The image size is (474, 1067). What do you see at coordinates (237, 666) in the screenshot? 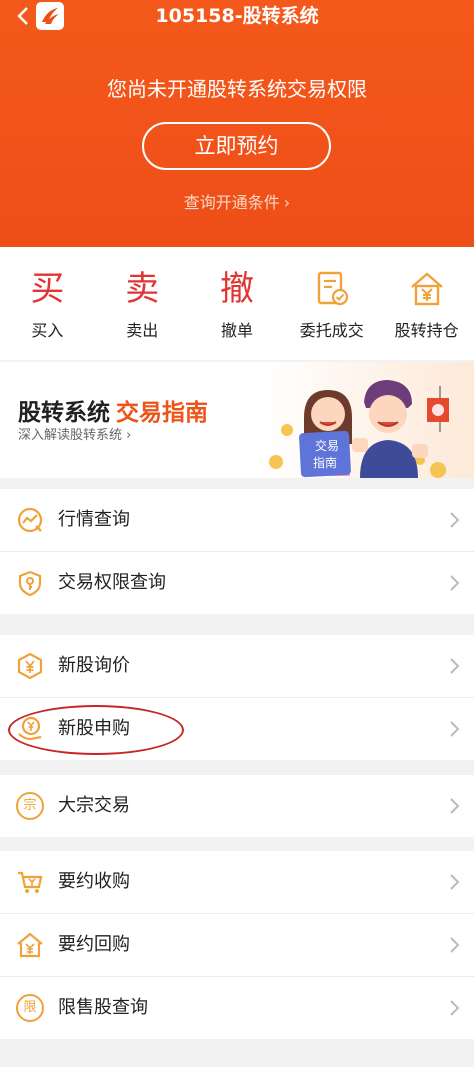
I see `menu-item-ipo-inquiry: 新股询价` at bounding box center [237, 666].